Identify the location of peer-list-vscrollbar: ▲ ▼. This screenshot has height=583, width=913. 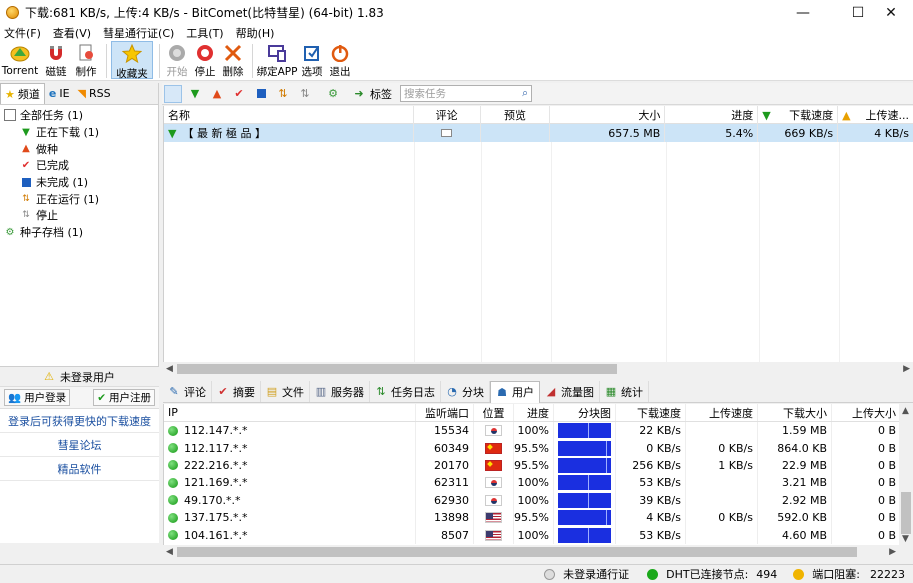
(906, 474).